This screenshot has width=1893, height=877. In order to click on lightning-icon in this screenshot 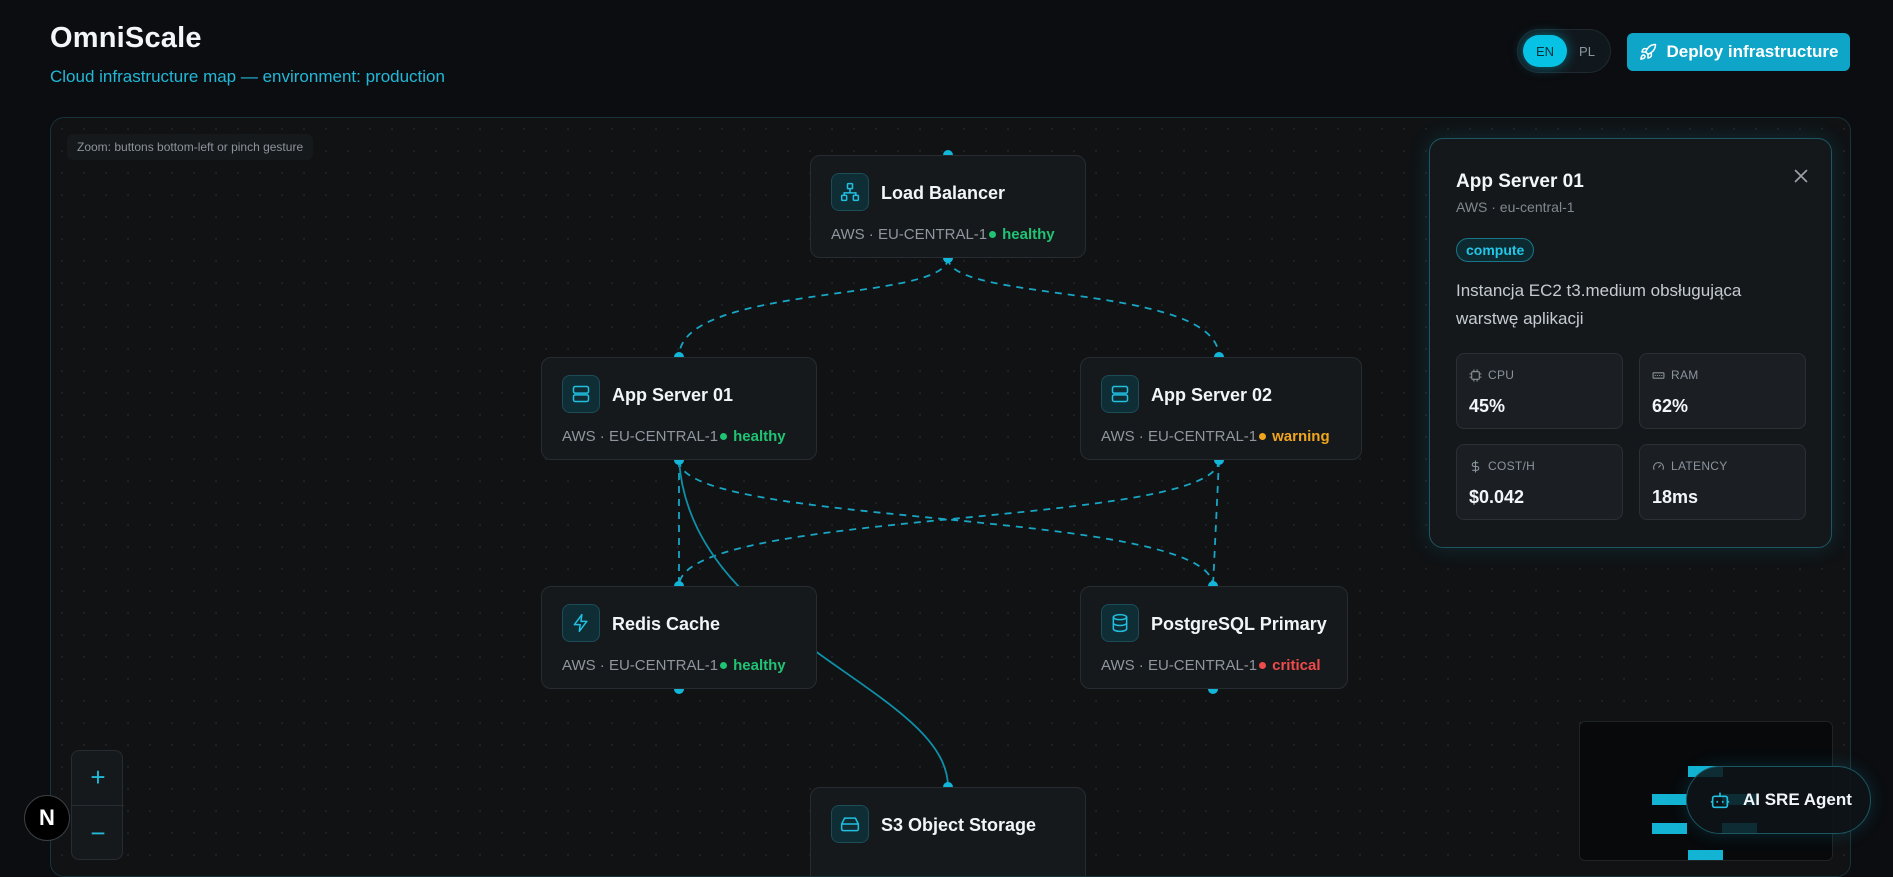, I will do `click(581, 623)`.